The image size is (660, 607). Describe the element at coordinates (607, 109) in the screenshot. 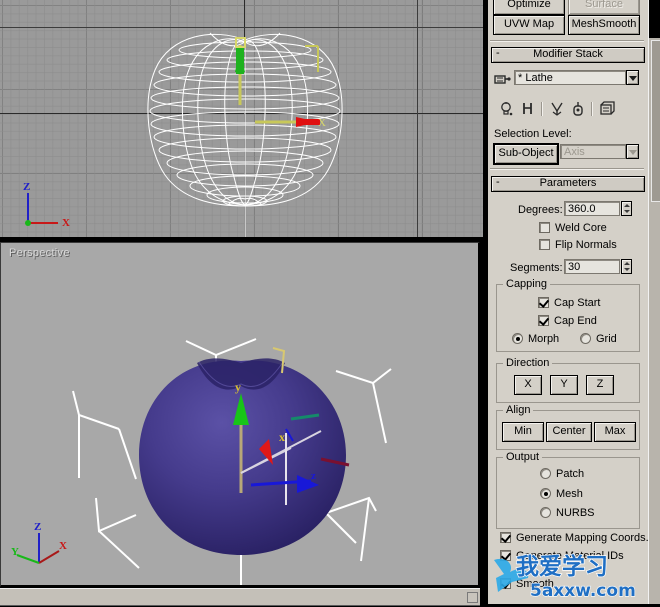

I see `configure-button-sets-icon` at that location.